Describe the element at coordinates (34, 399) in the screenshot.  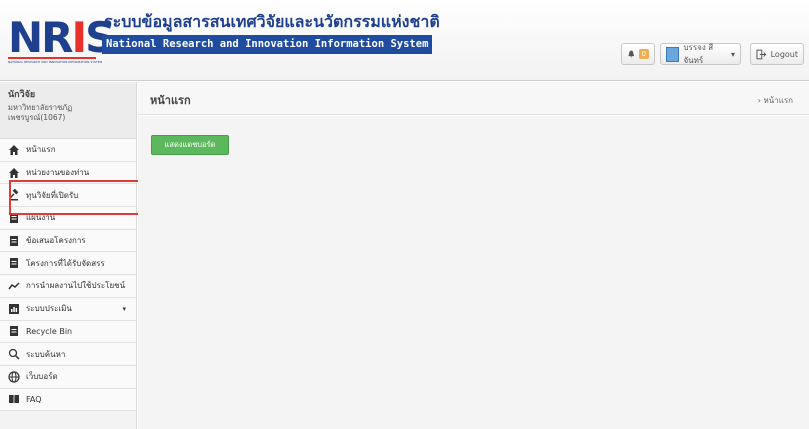
I see `sidebar-item-label: FAQ` at that location.